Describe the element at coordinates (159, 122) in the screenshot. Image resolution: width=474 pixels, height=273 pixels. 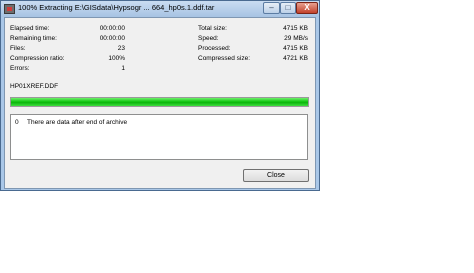
I see `log-row: 0 There are data after end of archive` at that location.